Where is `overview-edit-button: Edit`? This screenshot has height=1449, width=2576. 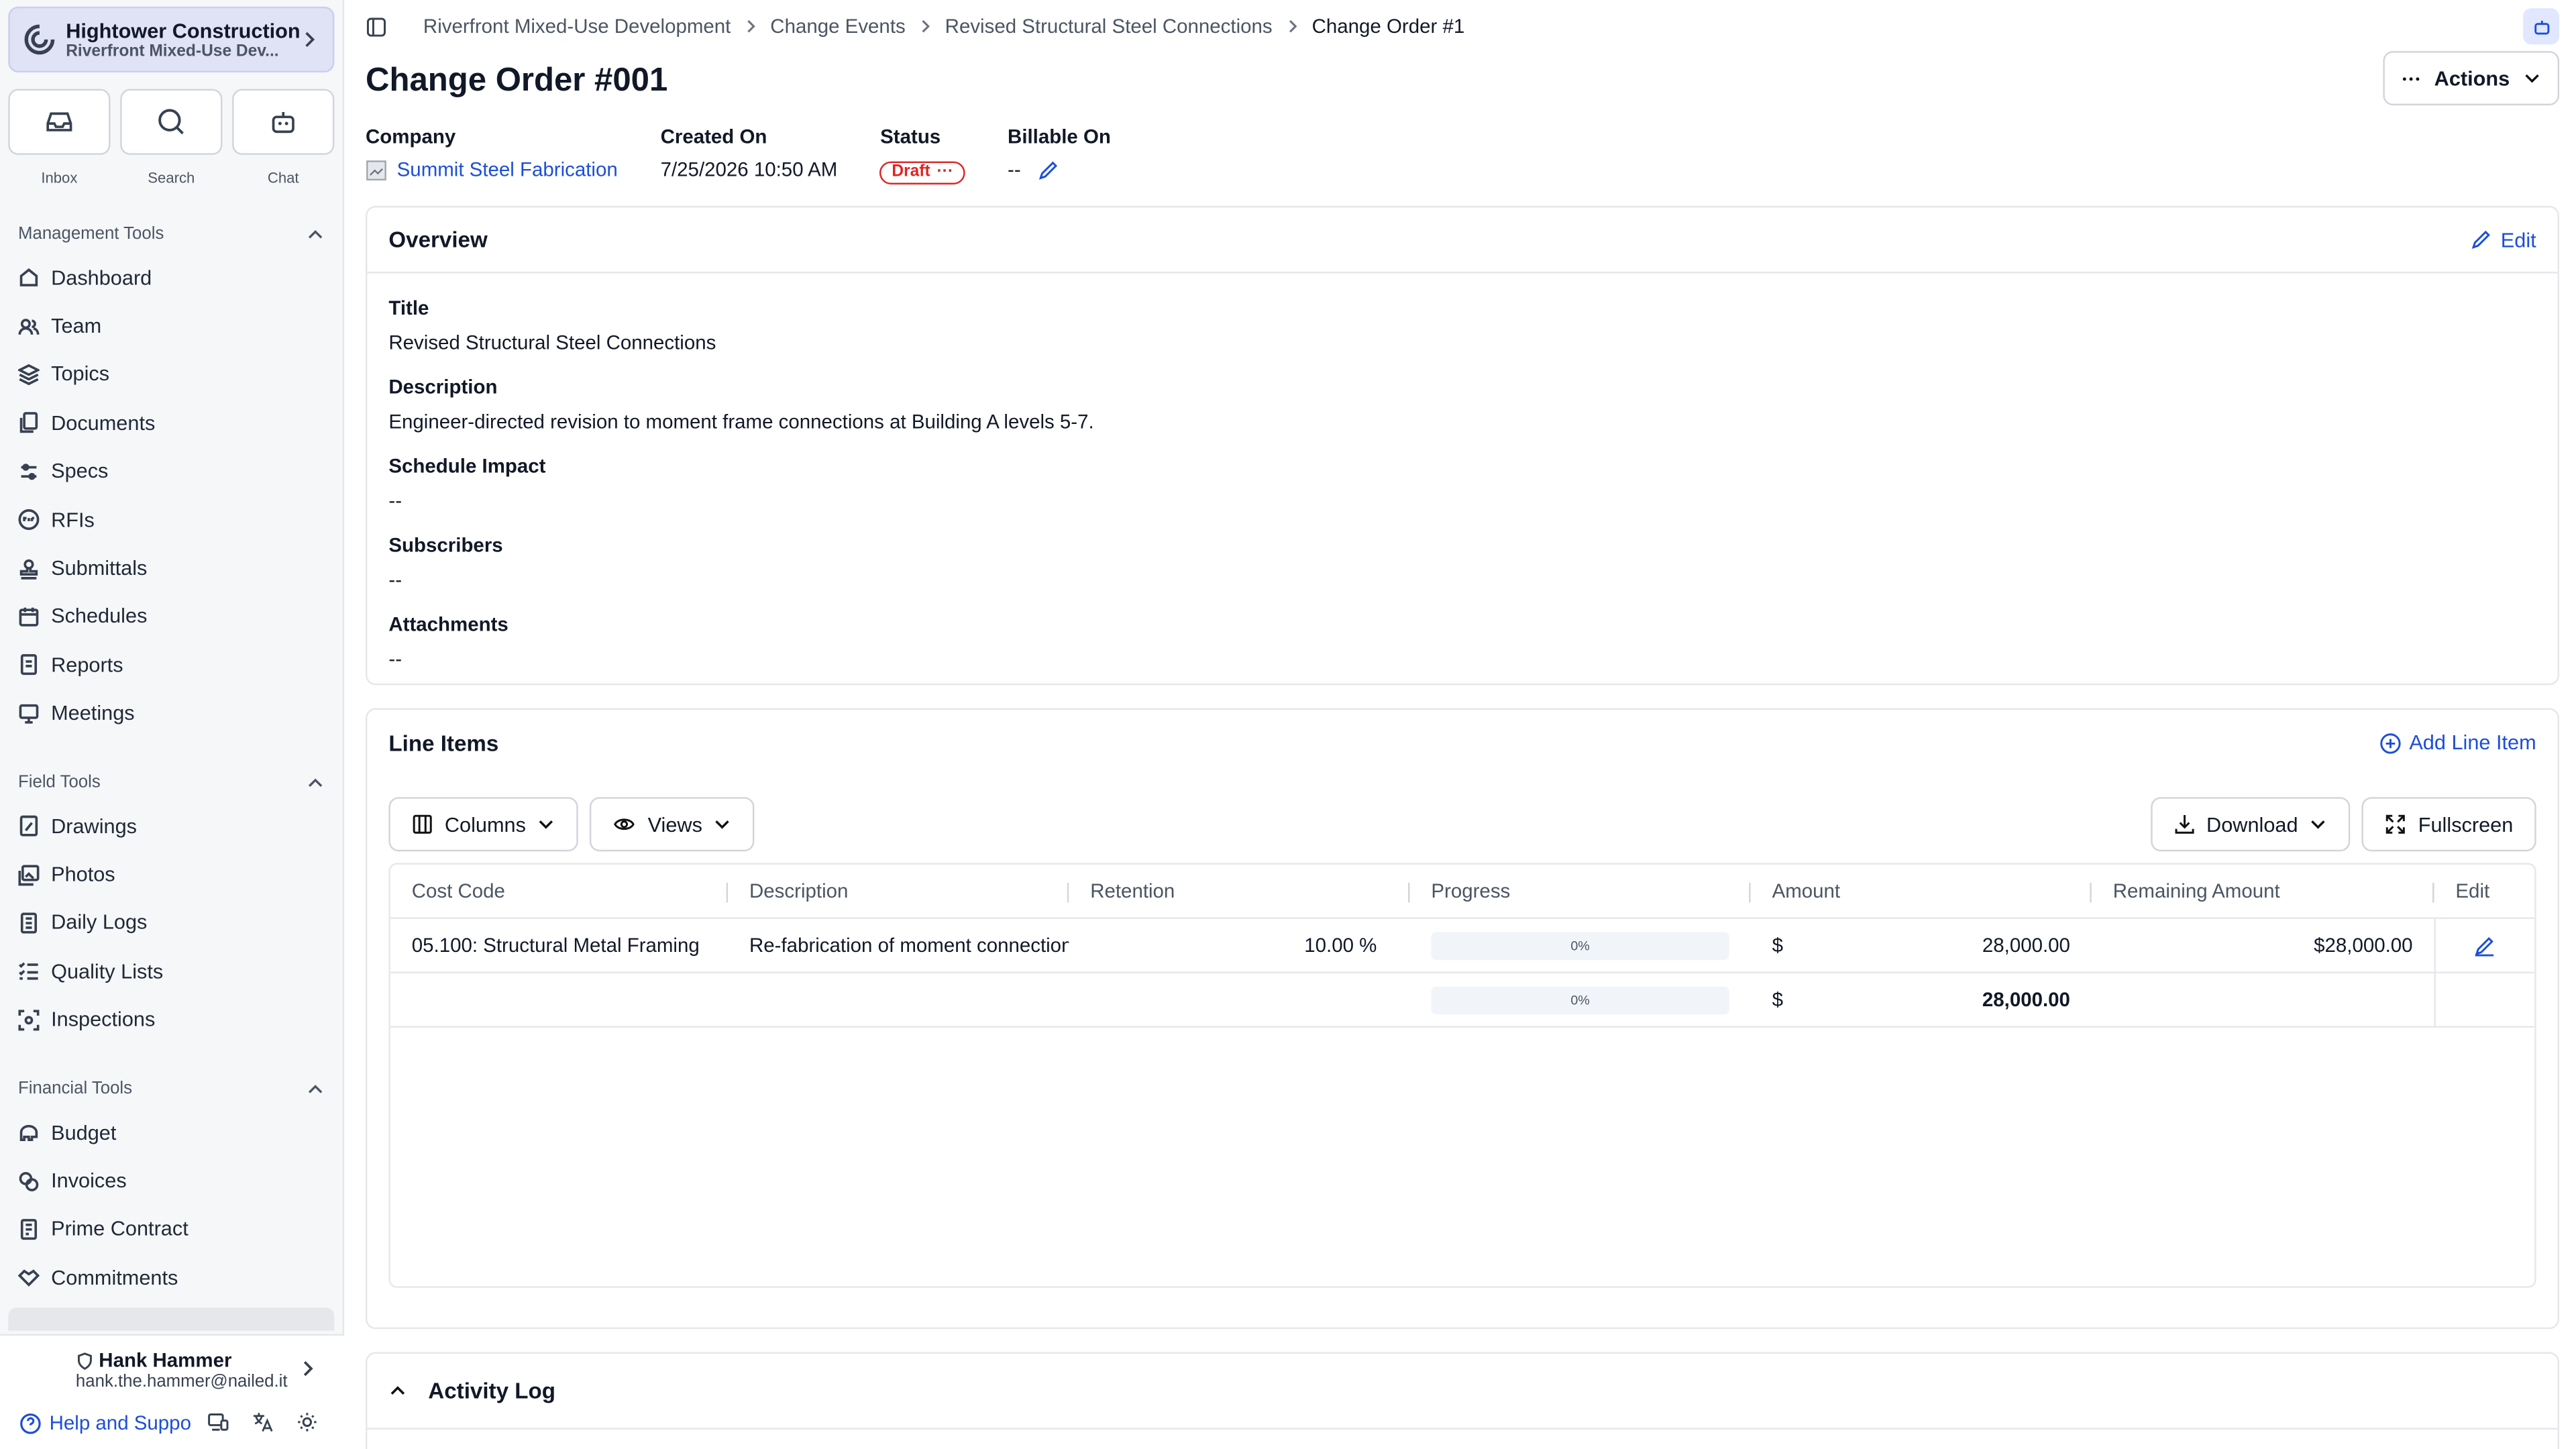
overview-edit-button: Edit is located at coordinates (2503, 239).